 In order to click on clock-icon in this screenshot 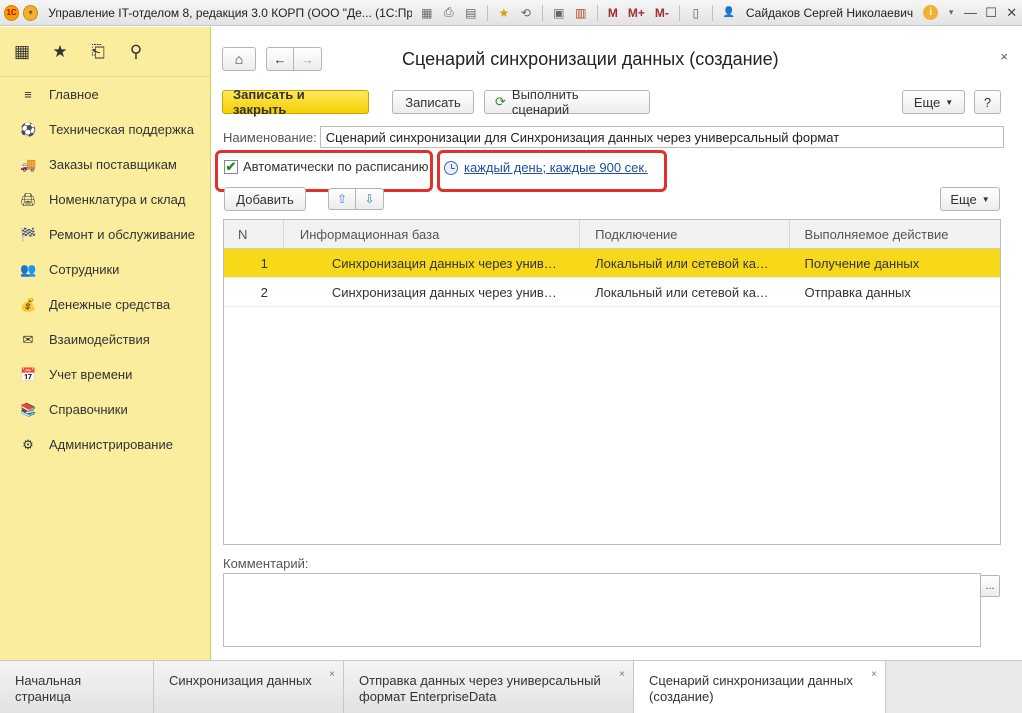, I will do `click(451, 167)`.